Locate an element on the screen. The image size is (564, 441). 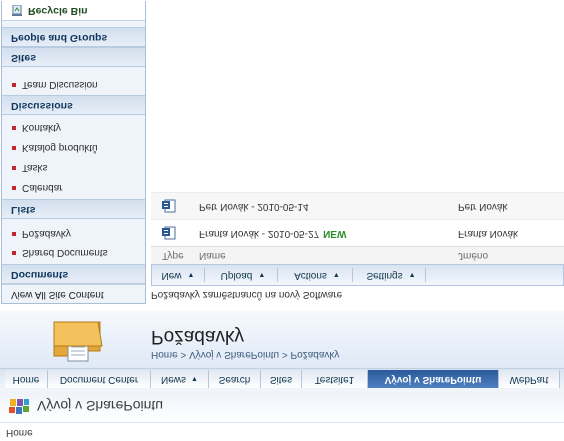
tab-label: Document Center is located at coordinates (99, 379).